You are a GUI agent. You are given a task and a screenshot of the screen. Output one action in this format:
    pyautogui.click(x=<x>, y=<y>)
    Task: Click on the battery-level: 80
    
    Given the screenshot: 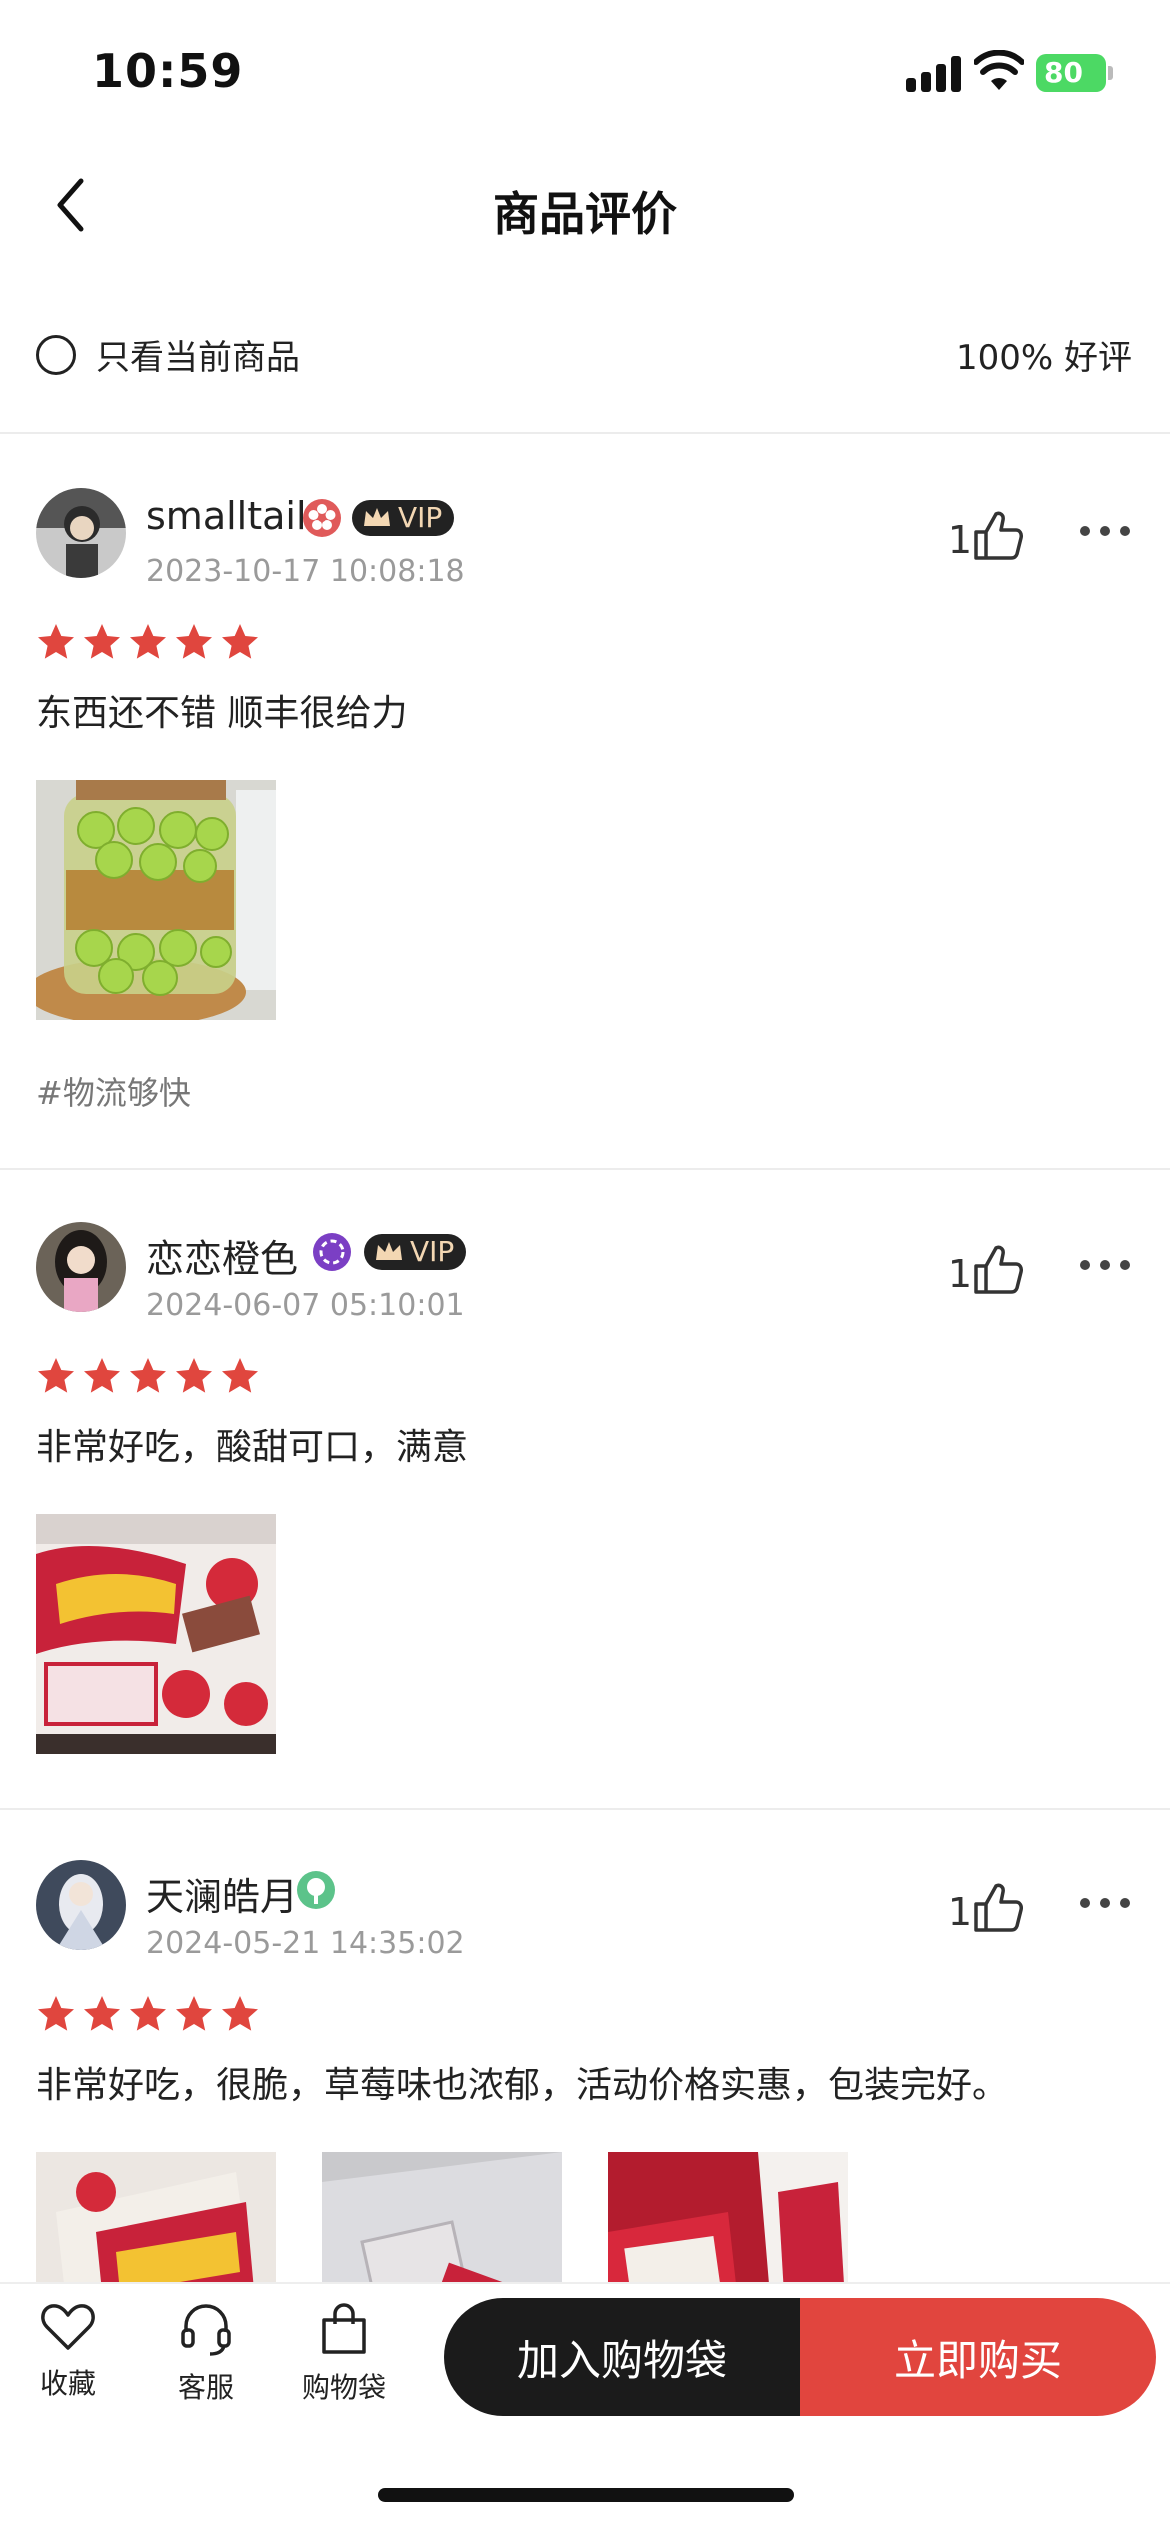 What is the action you would take?
    pyautogui.click(x=1063, y=72)
    